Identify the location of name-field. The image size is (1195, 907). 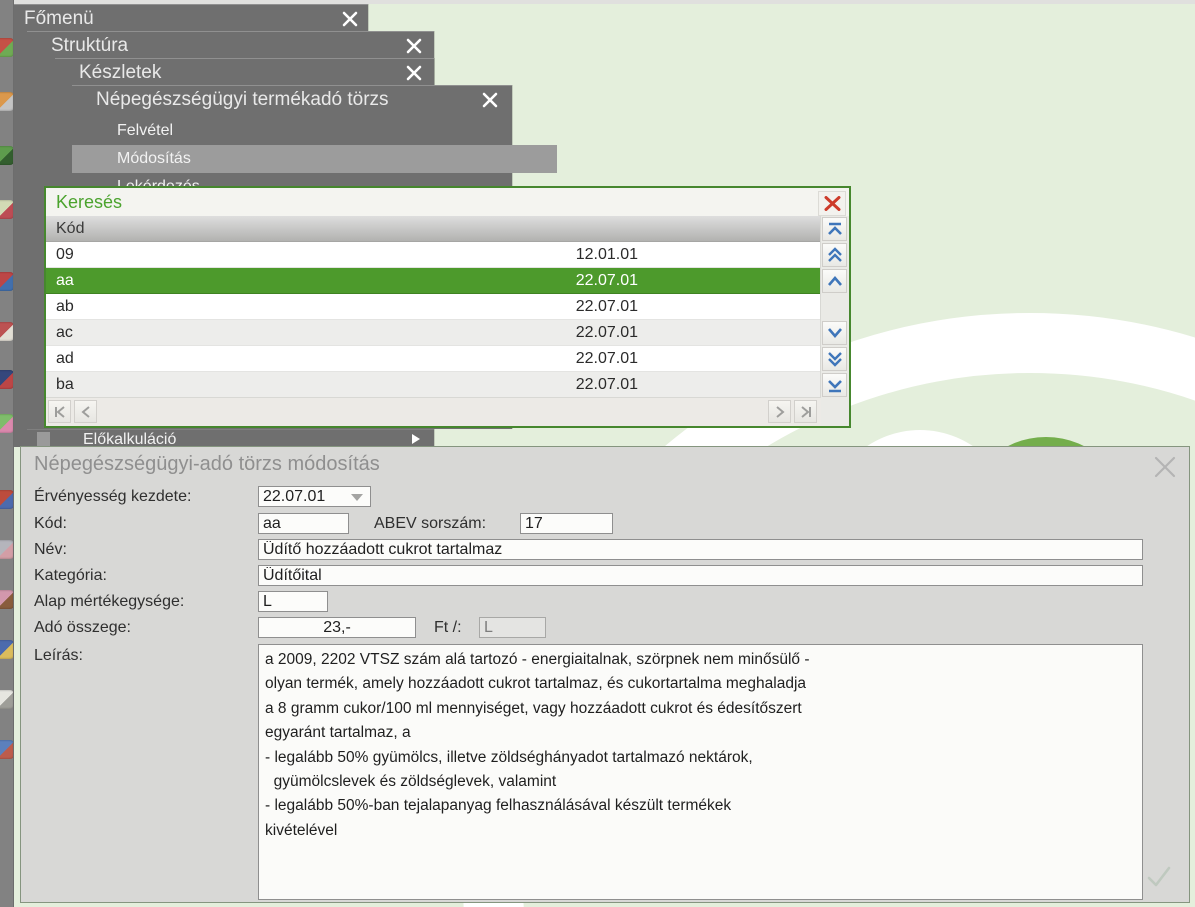
(700, 549).